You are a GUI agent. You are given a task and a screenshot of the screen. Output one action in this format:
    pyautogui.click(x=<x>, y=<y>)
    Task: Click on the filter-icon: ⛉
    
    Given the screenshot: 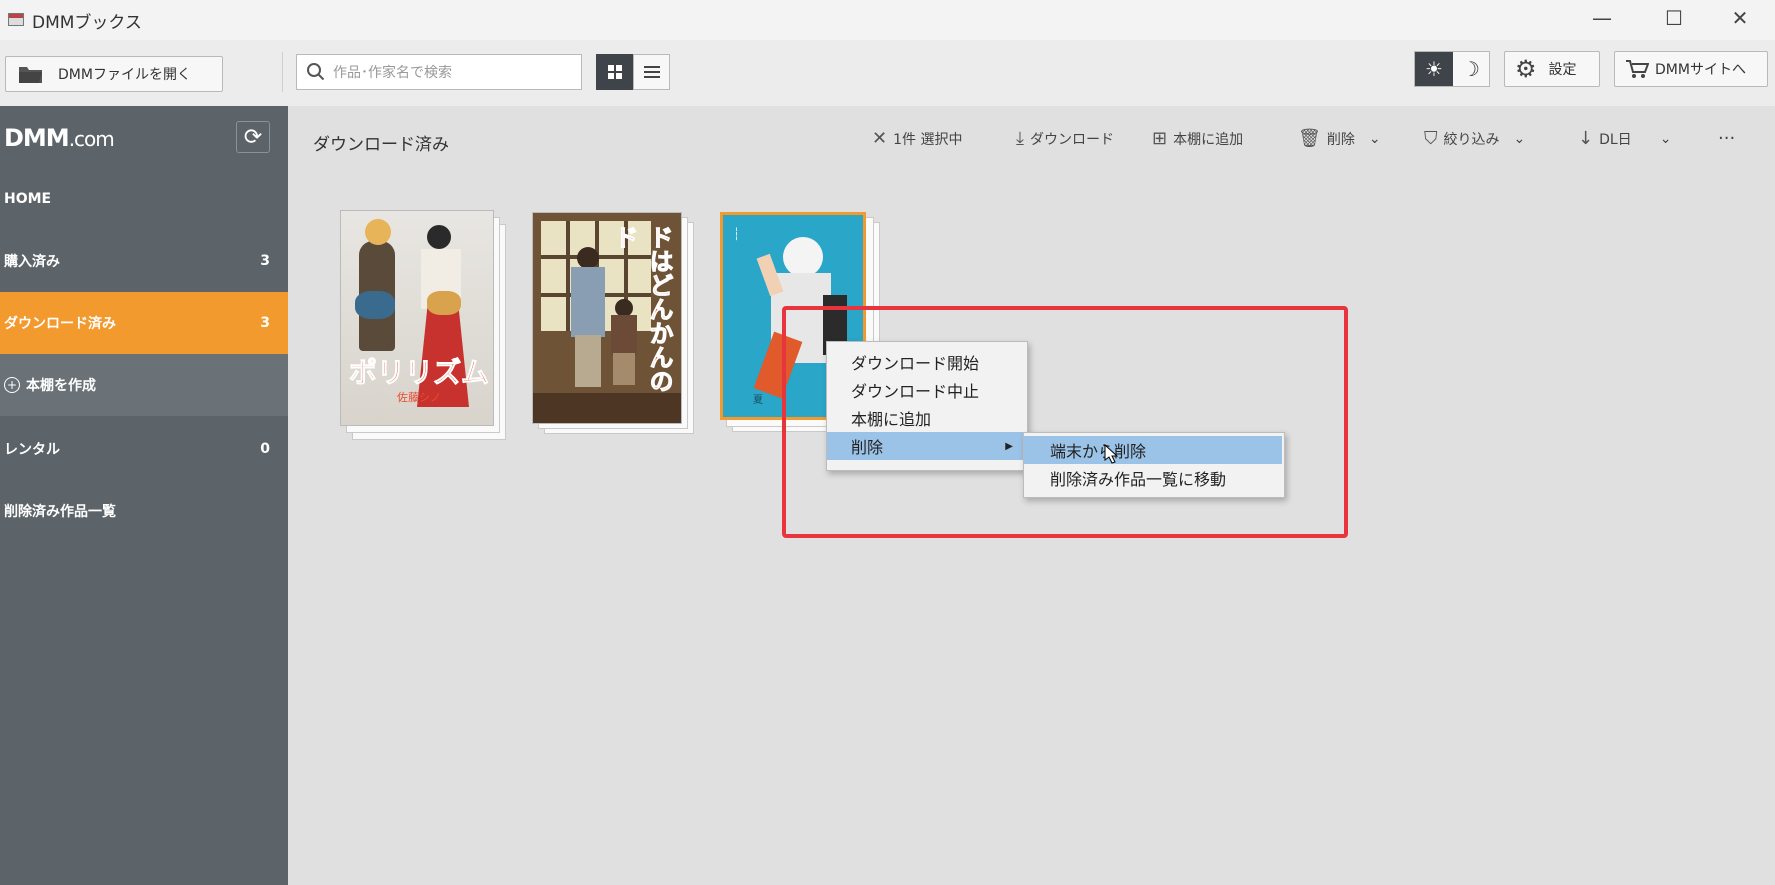 What is the action you would take?
    pyautogui.click(x=1431, y=138)
    